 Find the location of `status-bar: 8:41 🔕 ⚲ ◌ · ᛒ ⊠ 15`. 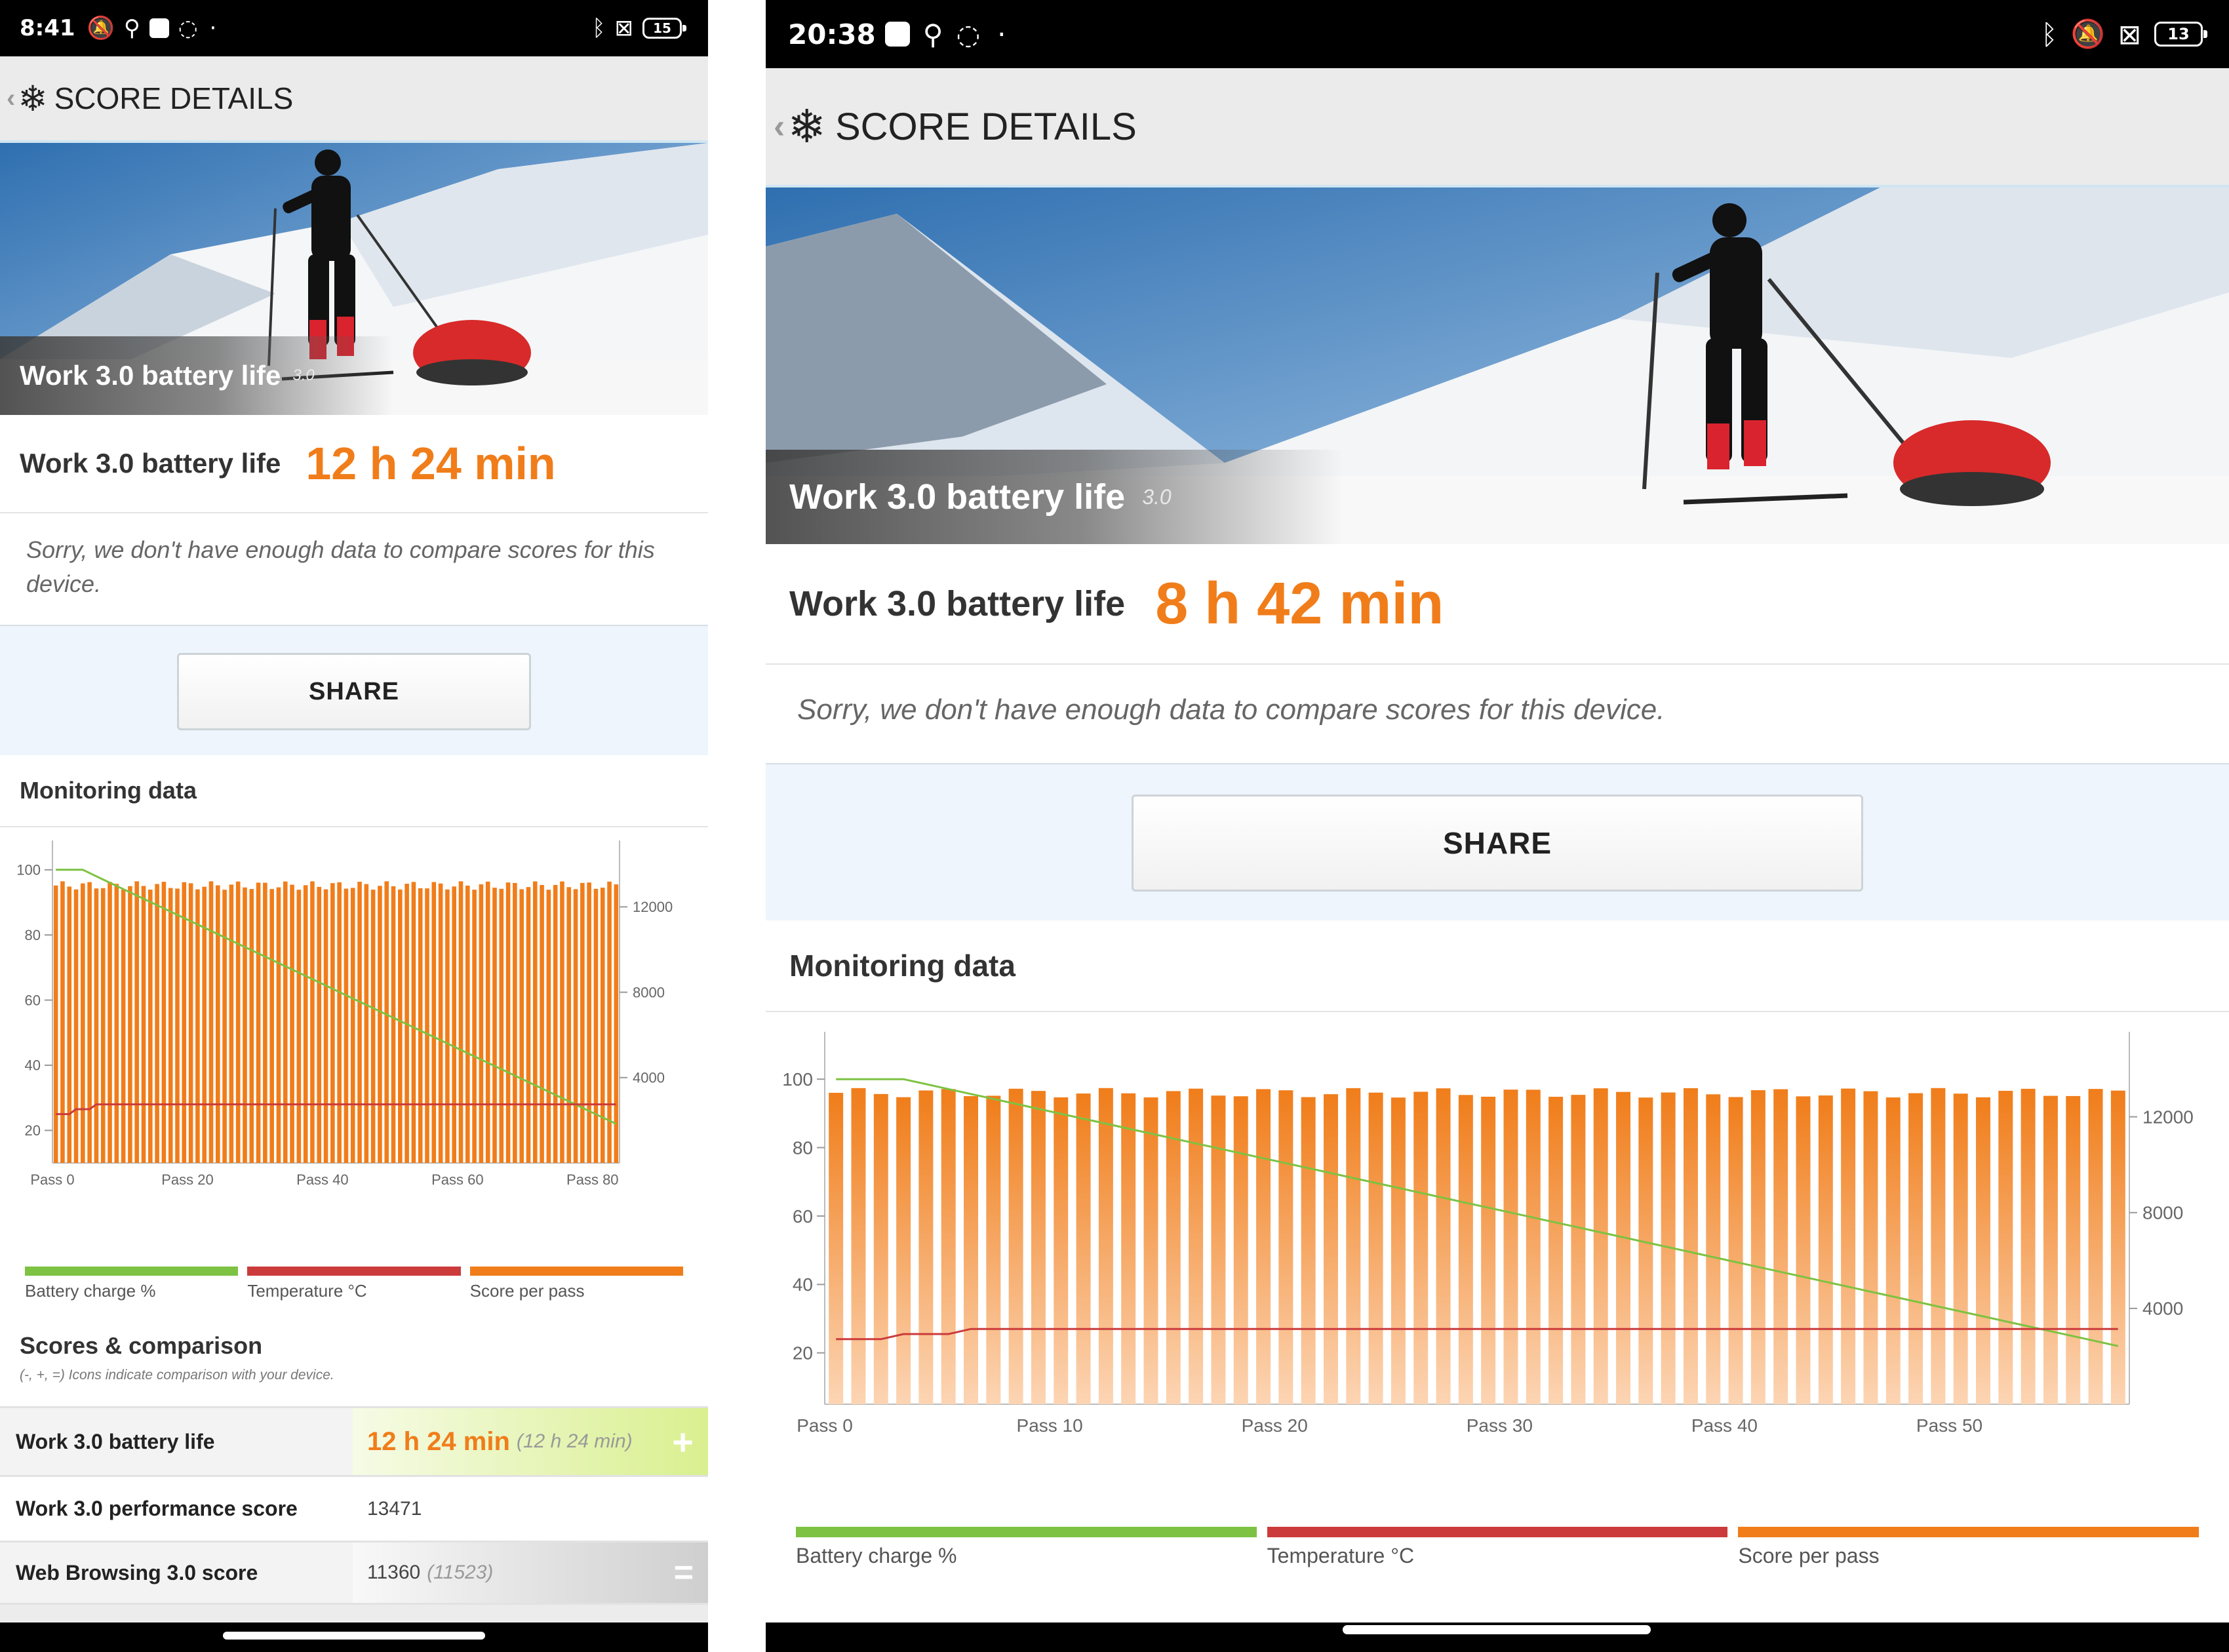

status-bar: 8:41 🔕 ⚲ ◌ · ᛒ ⊠ 15 is located at coordinates (354, 28).